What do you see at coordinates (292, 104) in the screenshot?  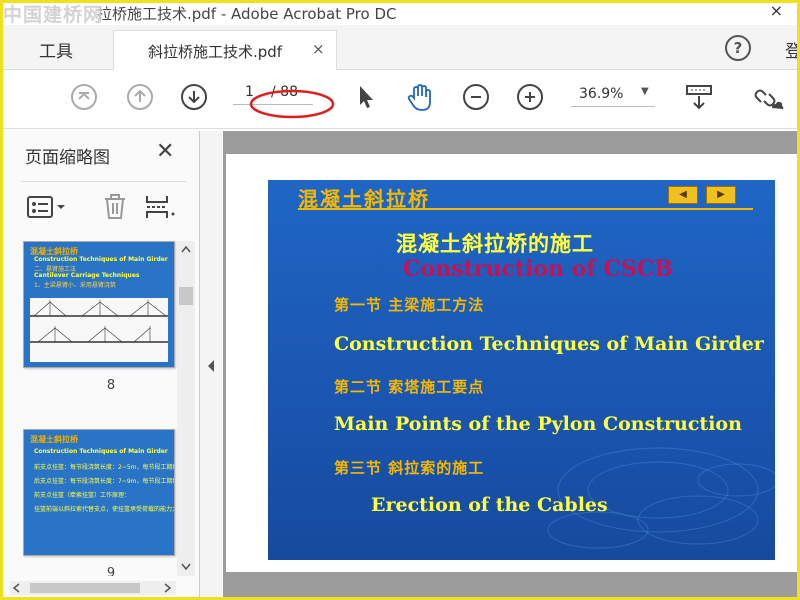 I see `red-annotation-ellipse` at bounding box center [292, 104].